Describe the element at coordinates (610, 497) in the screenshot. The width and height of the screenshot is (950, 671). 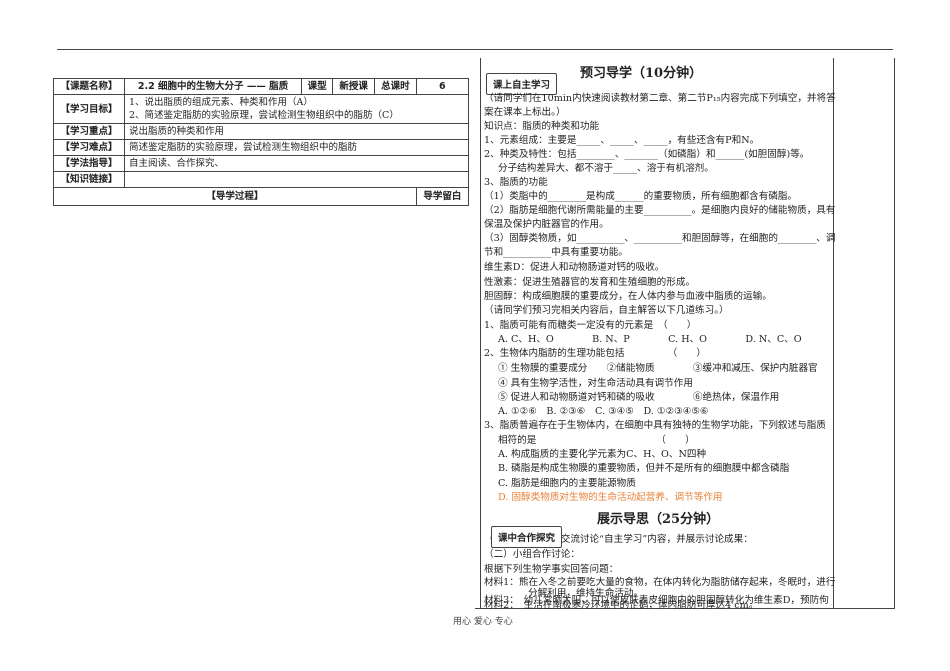
I see `text-line: D. 固醇类物质对生物的生命活动起营养、调节等作用` at that location.